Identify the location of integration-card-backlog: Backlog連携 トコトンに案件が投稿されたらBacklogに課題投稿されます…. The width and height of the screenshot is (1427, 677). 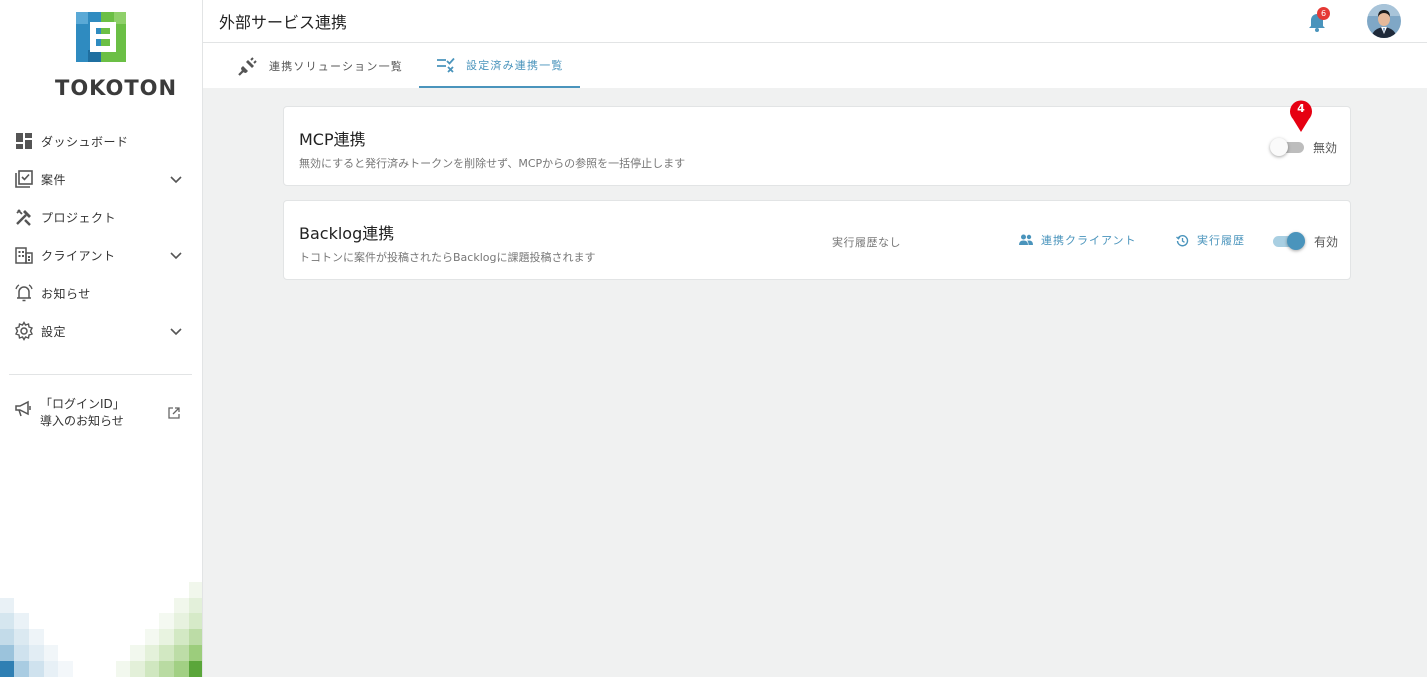
(817, 240).